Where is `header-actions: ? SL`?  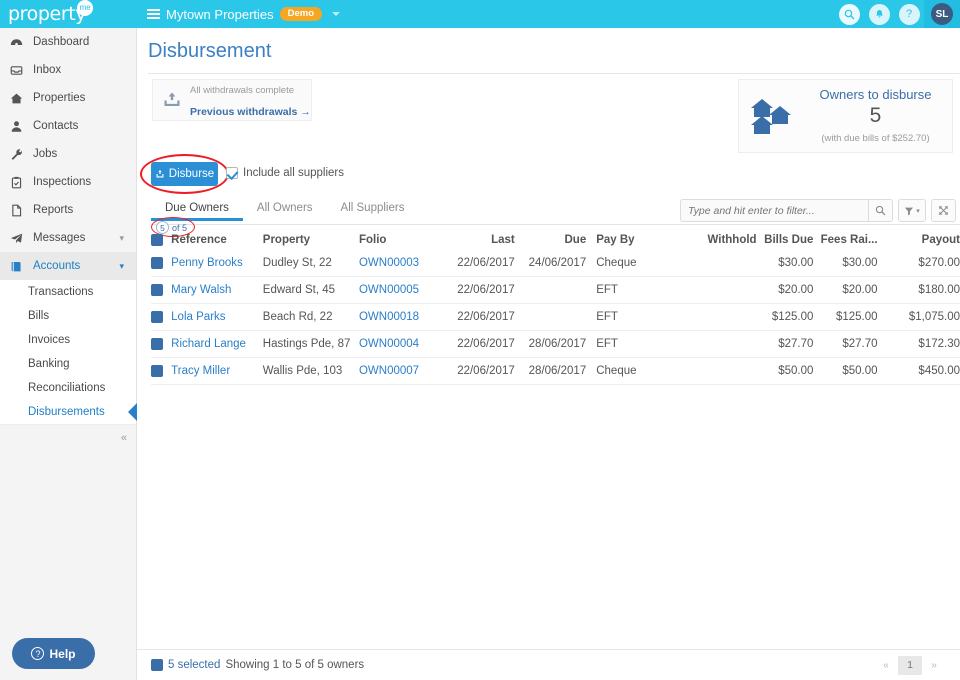
header-actions: ? SL is located at coordinates (897, 14).